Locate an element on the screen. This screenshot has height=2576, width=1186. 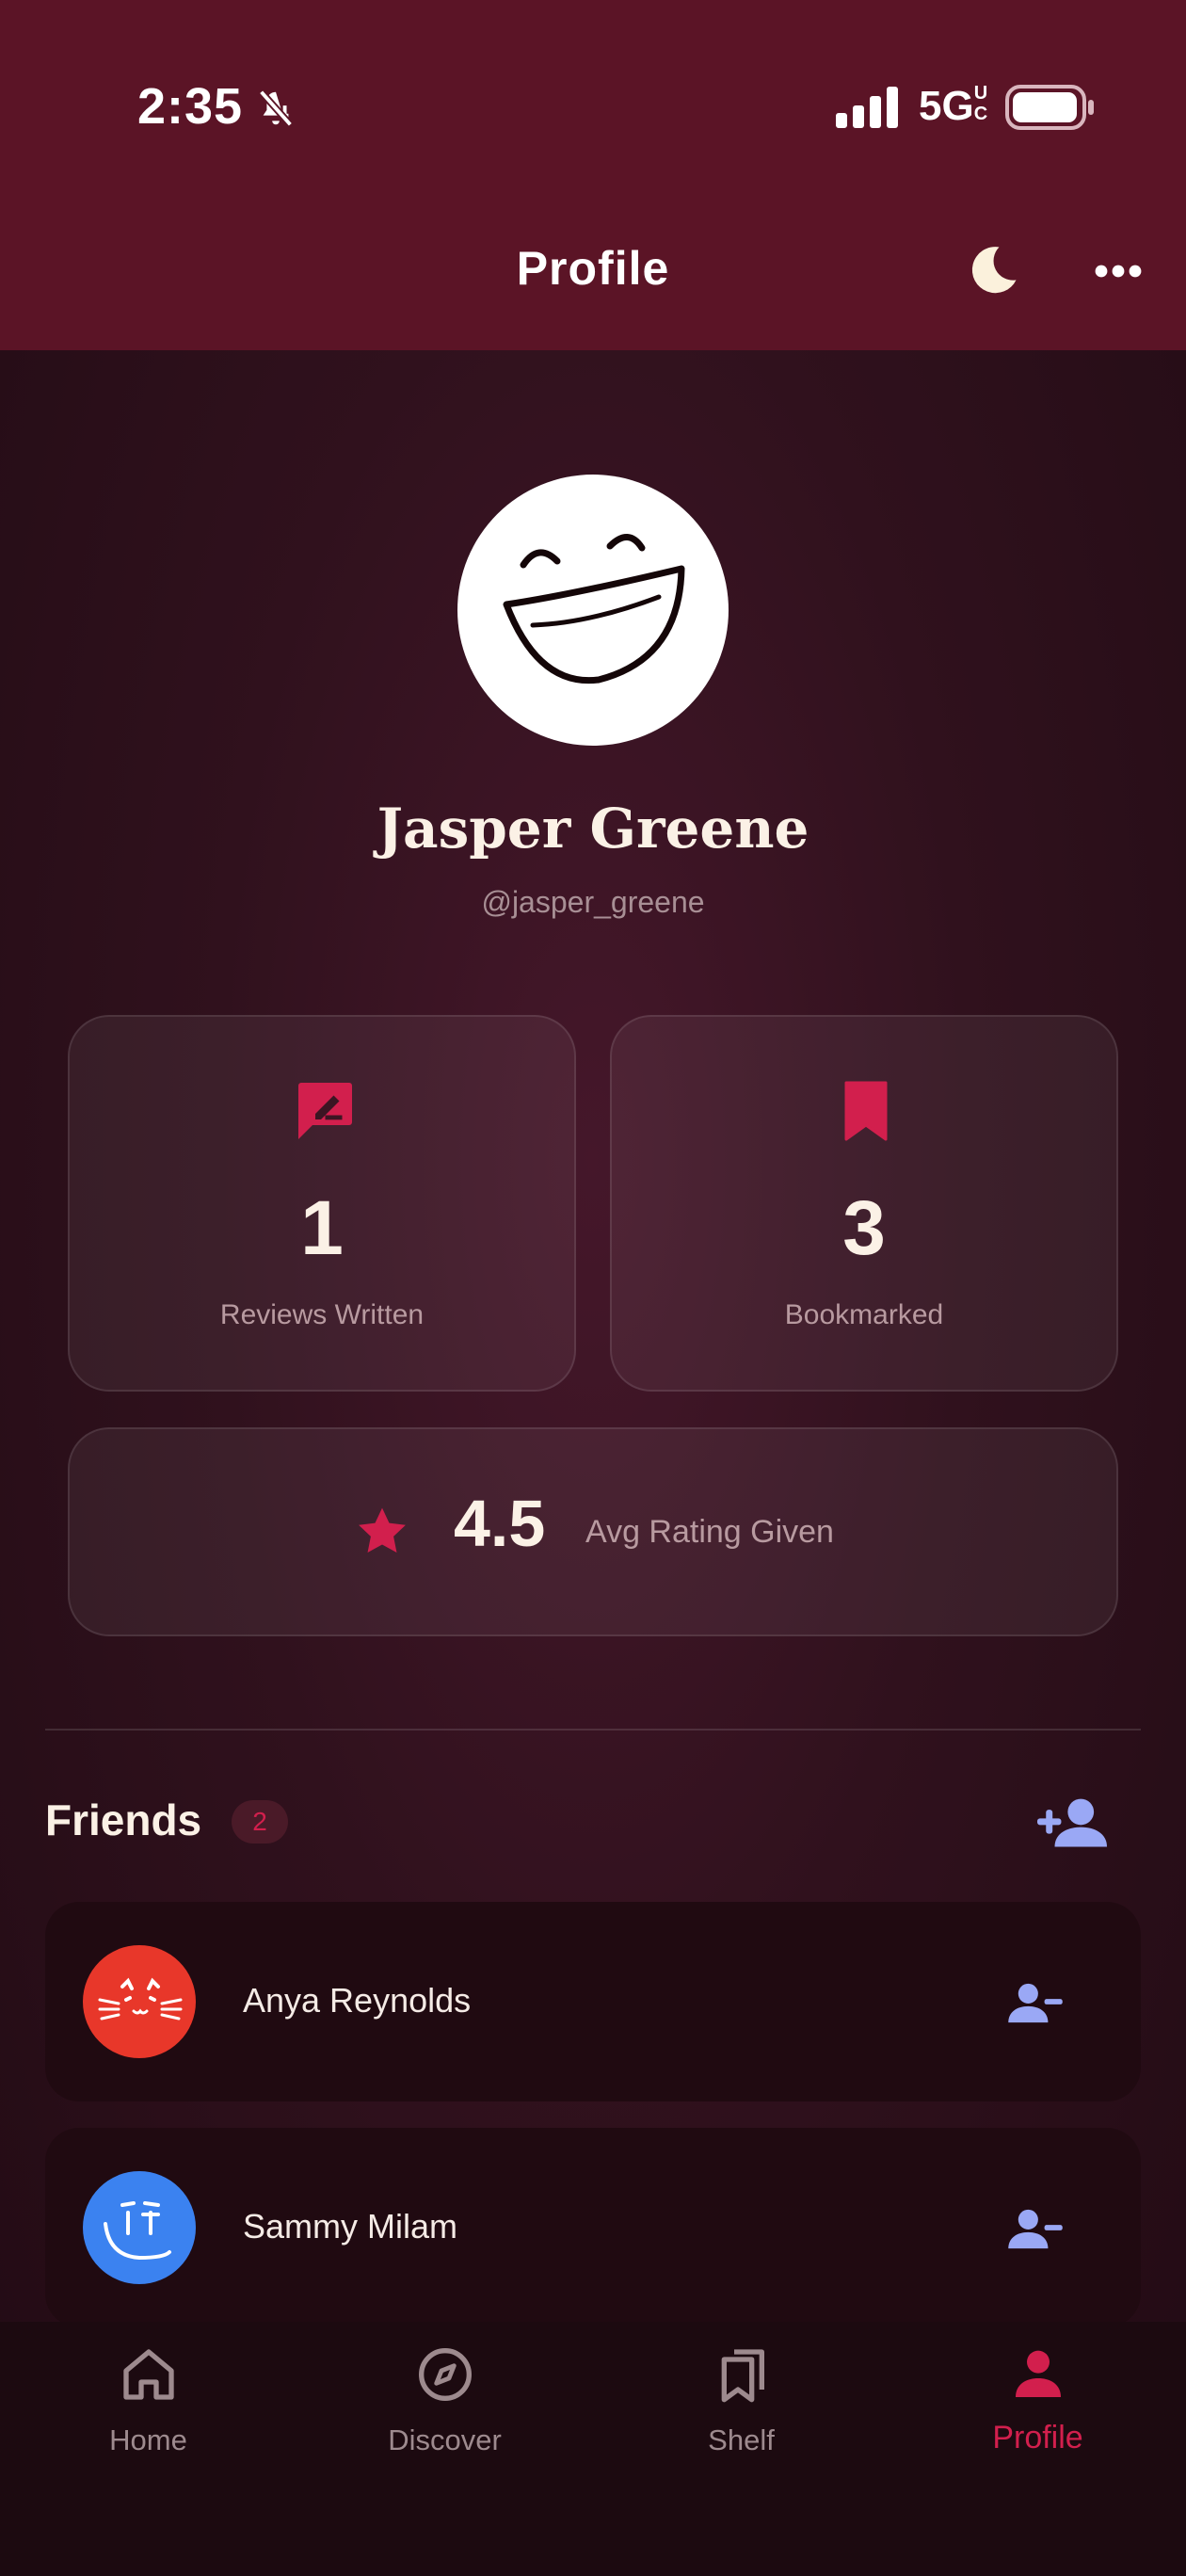
moon-icon is located at coordinates (993, 270).